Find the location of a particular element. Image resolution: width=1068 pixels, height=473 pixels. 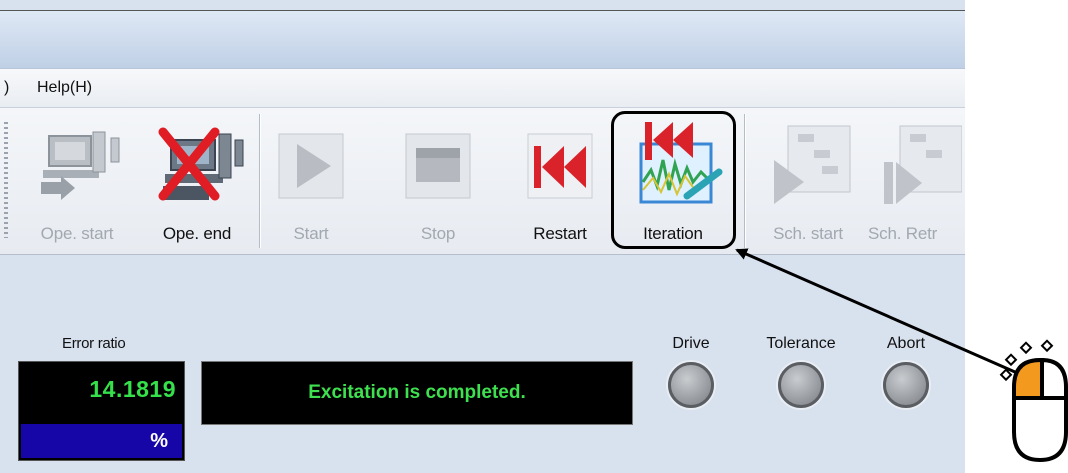

restart-label: Restart is located at coordinates (560, 233).